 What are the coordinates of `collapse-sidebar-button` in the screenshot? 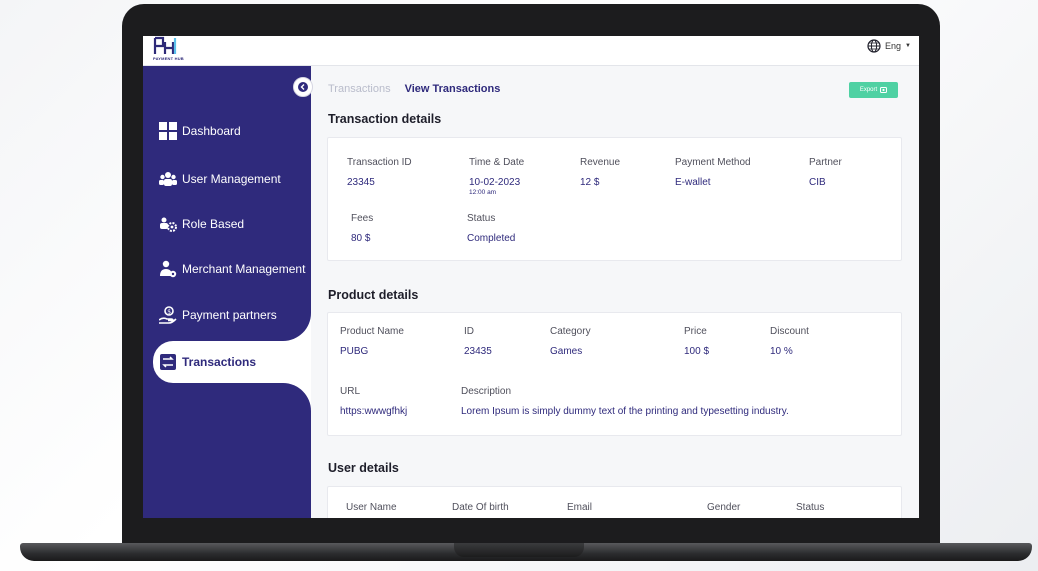 It's located at (303, 87).